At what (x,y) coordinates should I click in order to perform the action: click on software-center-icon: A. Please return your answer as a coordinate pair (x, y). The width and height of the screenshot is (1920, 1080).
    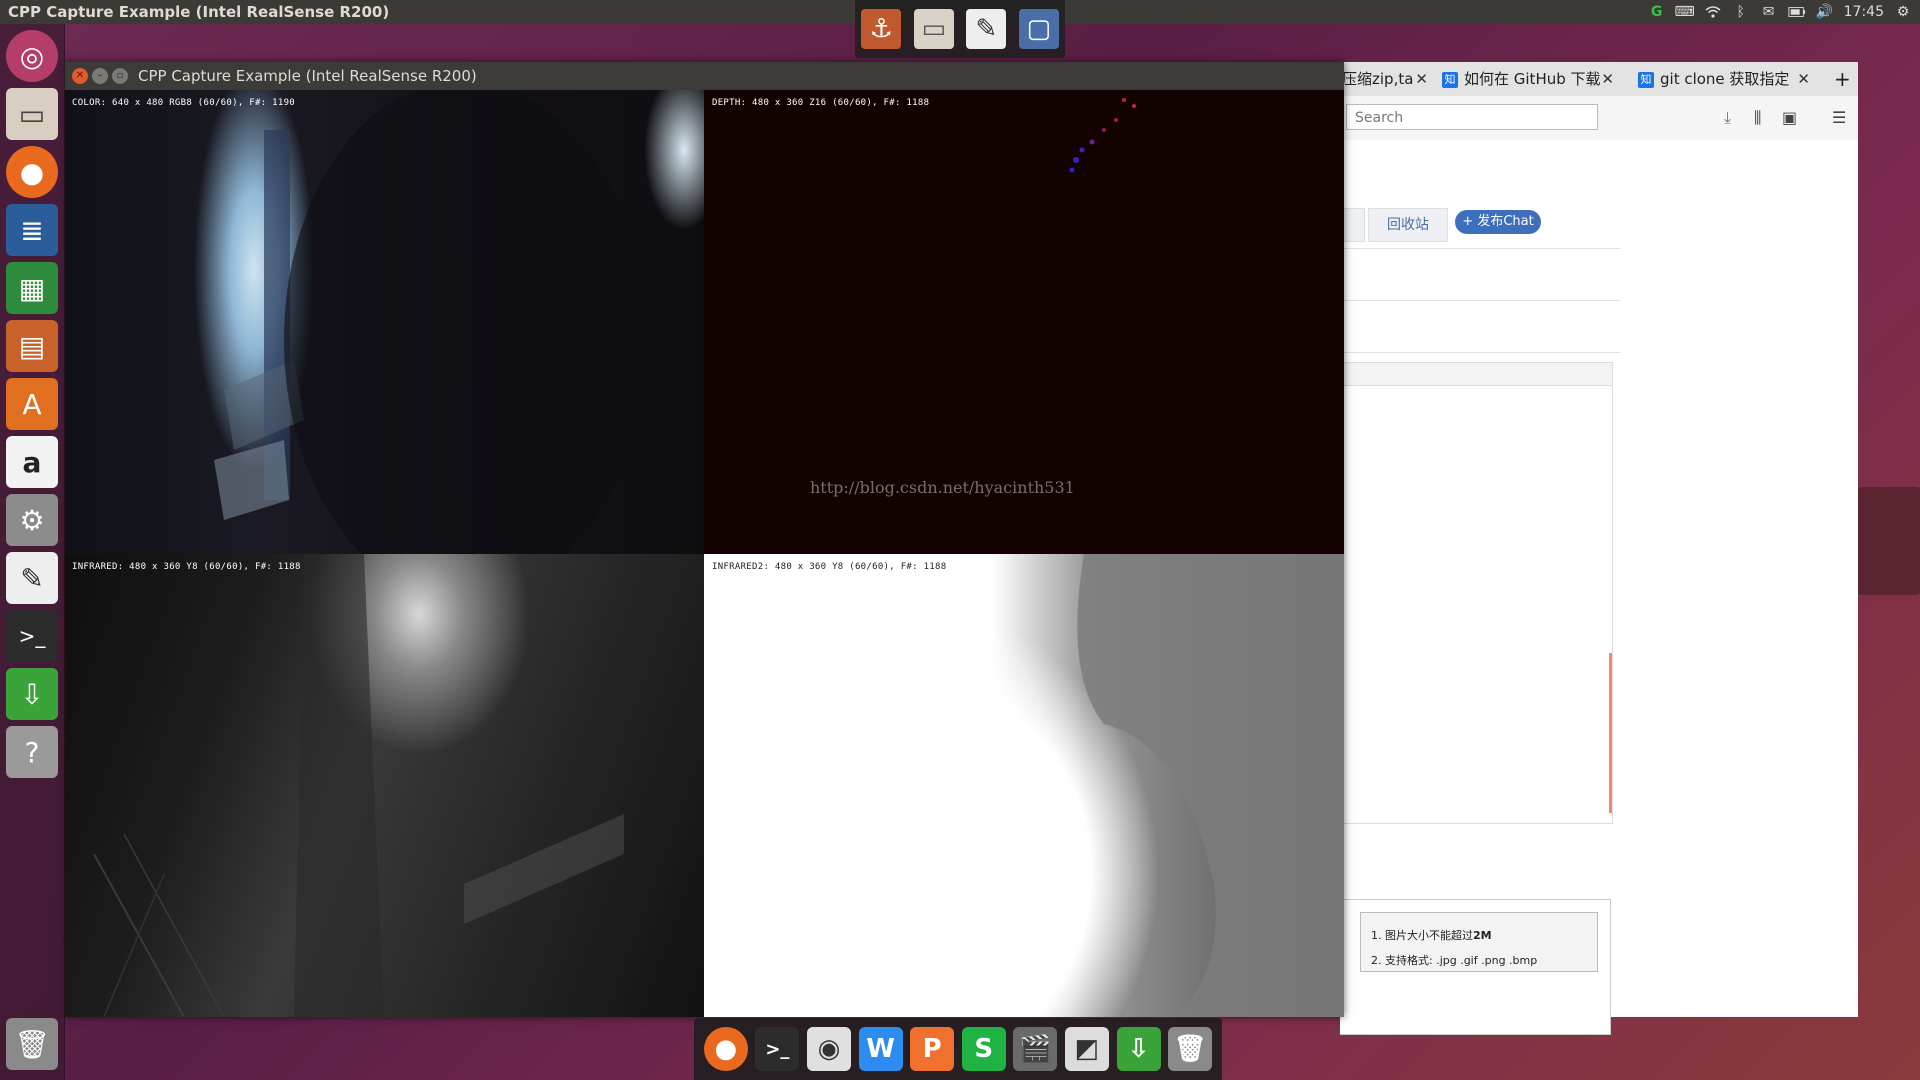
    Looking at the image, I should click on (32, 404).